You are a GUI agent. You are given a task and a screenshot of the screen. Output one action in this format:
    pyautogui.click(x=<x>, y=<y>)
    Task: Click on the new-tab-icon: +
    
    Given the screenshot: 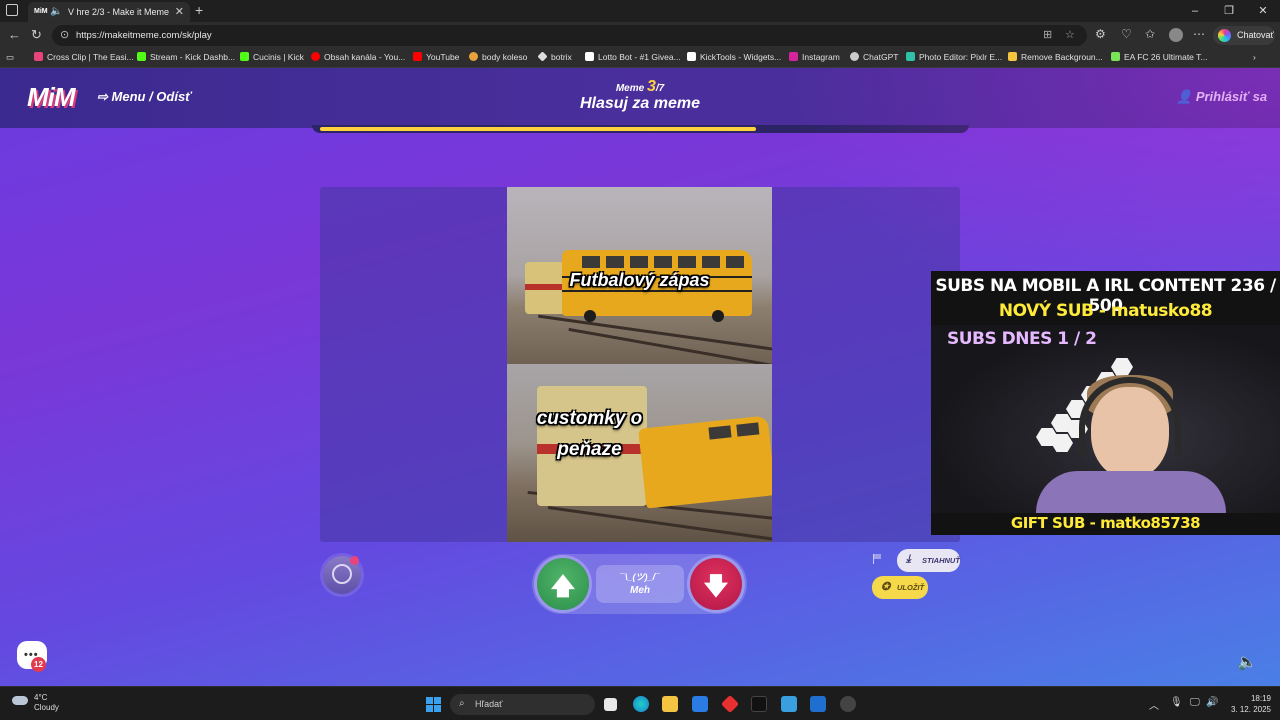 What is the action you would take?
    pyautogui.click(x=199, y=10)
    